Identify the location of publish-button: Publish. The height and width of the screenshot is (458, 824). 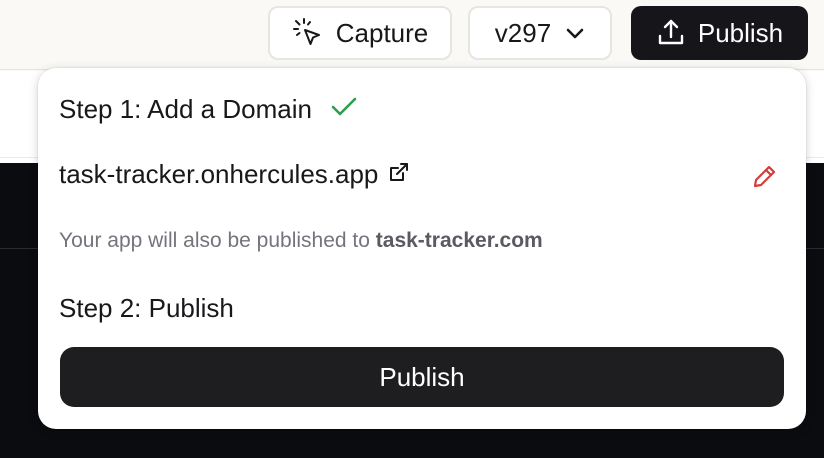
(719, 33).